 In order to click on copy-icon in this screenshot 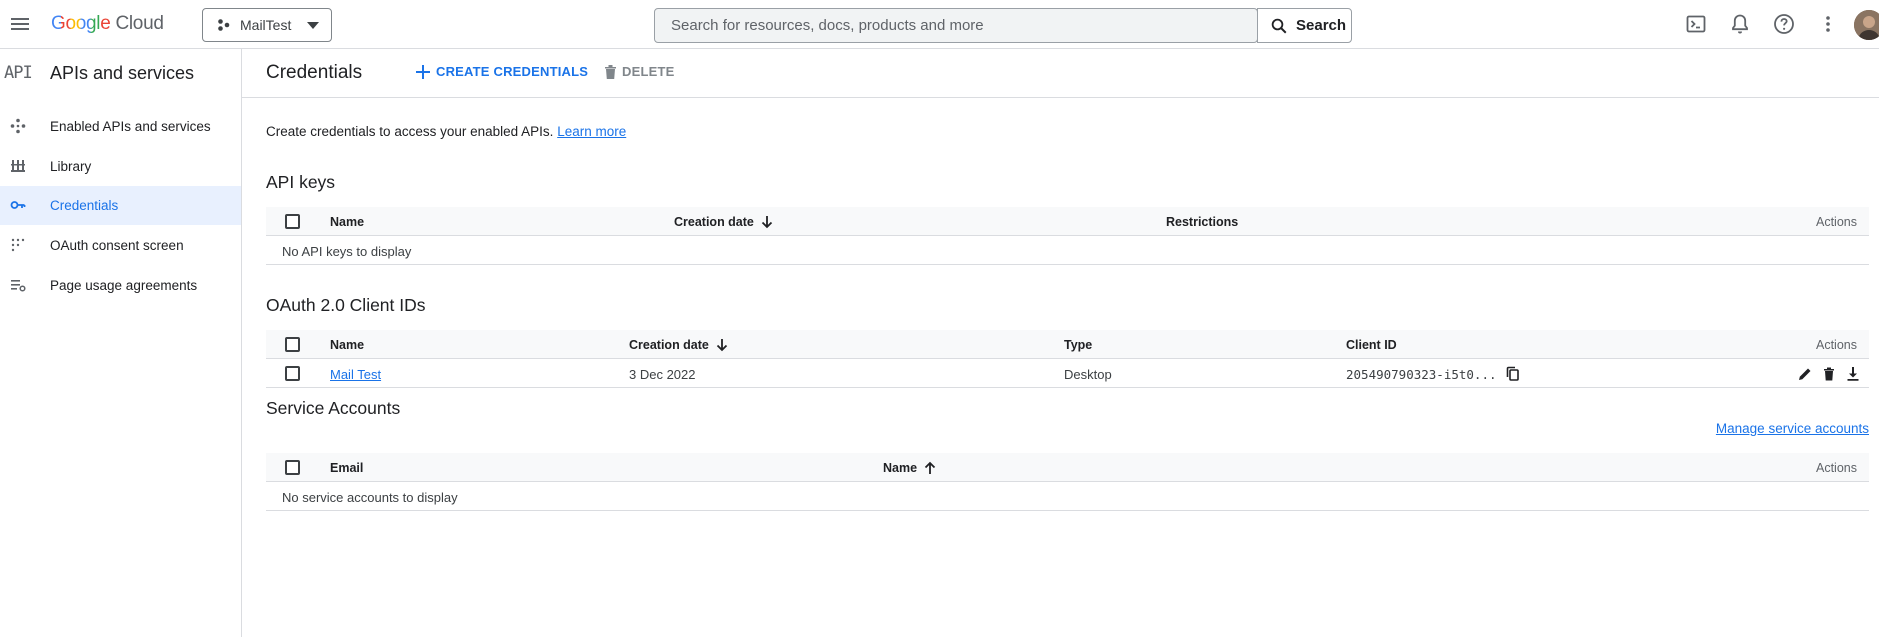, I will do `click(1513, 374)`.